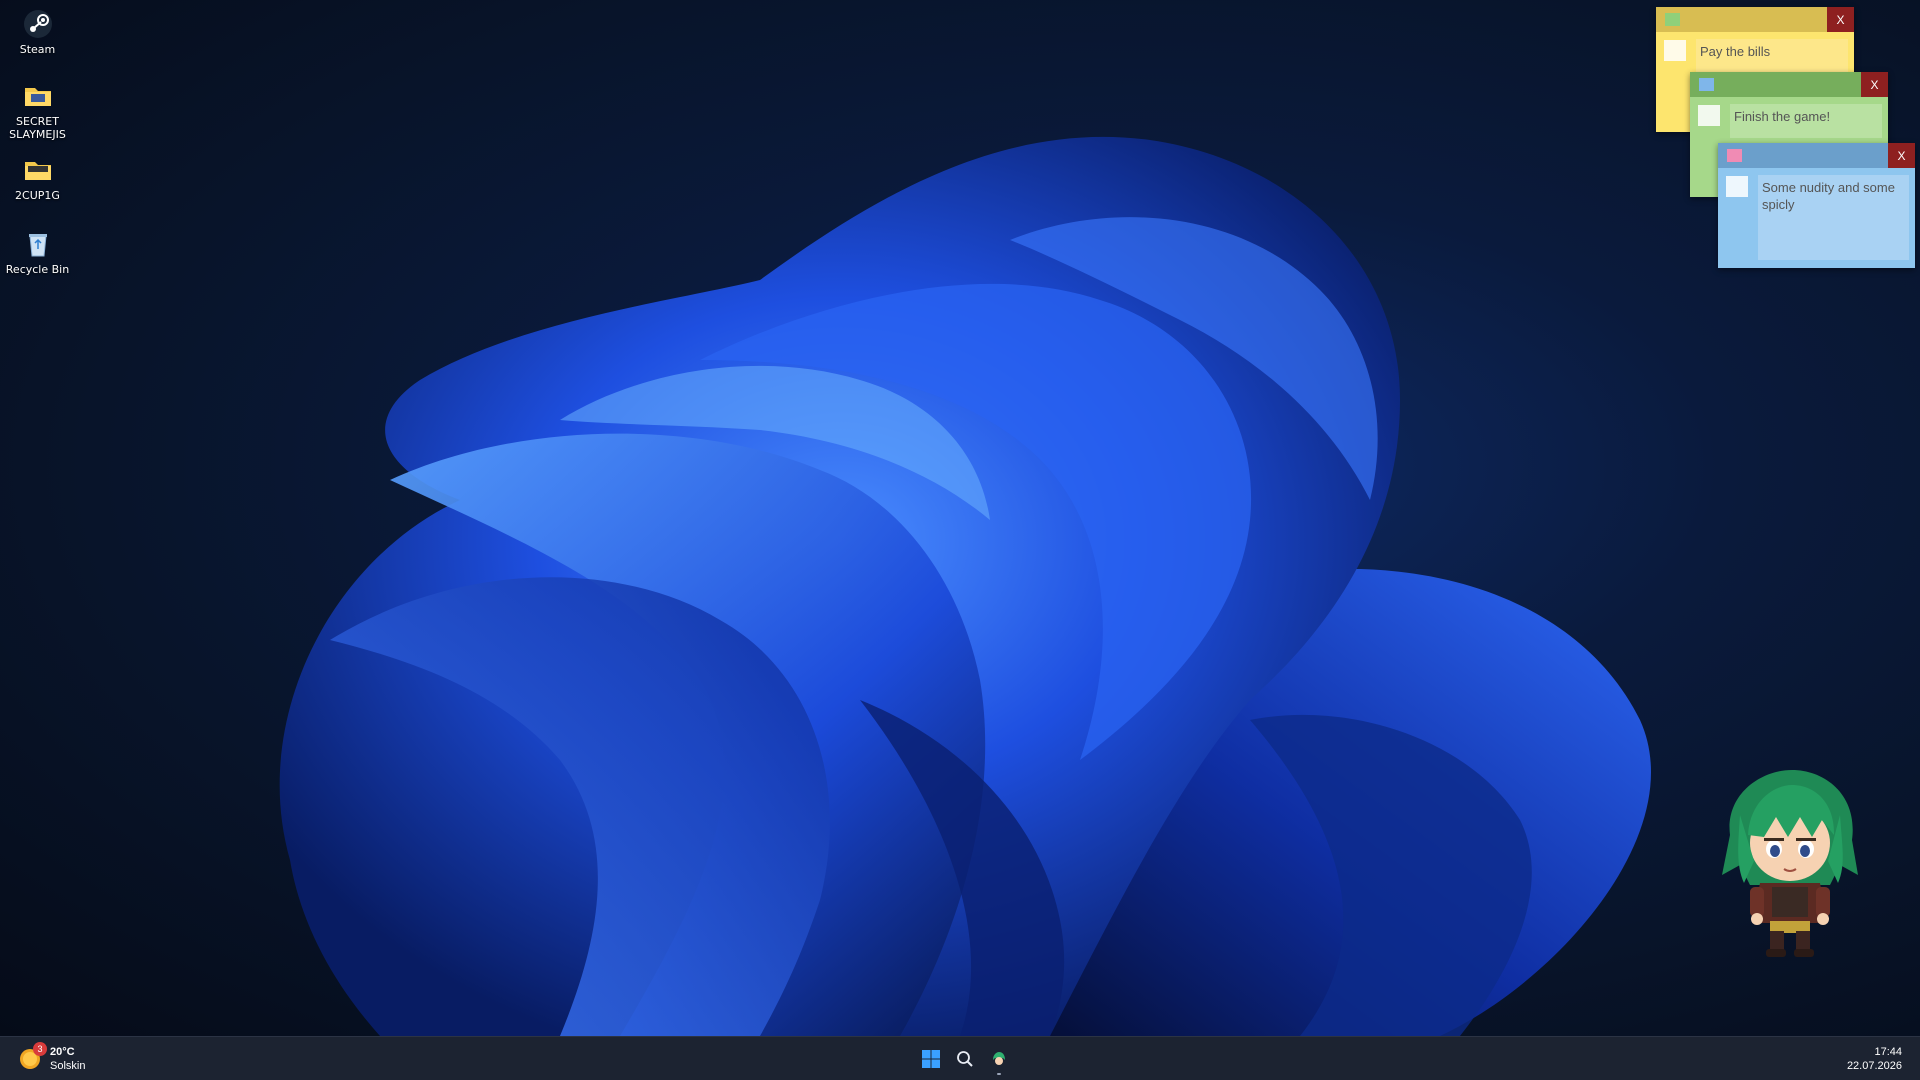 The image size is (1920, 1080). Describe the element at coordinates (1874, 1066) in the screenshot. I see `clock-date: 22.07.2026` at that location.